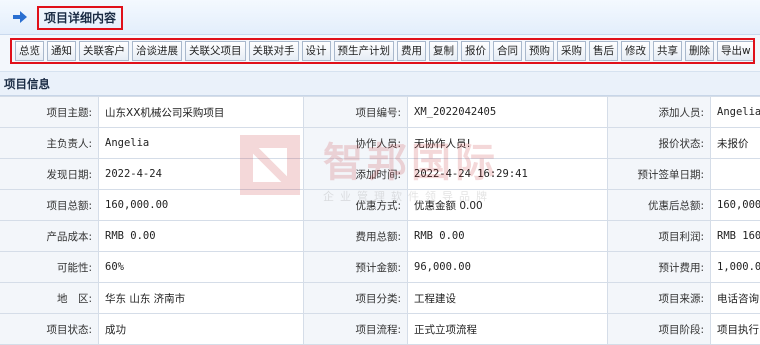 The height and width of the screenshot is (345, 760). What do you see at coordinates (201, 329) in the screenshot?
I see `field-value: 成功` at bounding box center [201, 329].